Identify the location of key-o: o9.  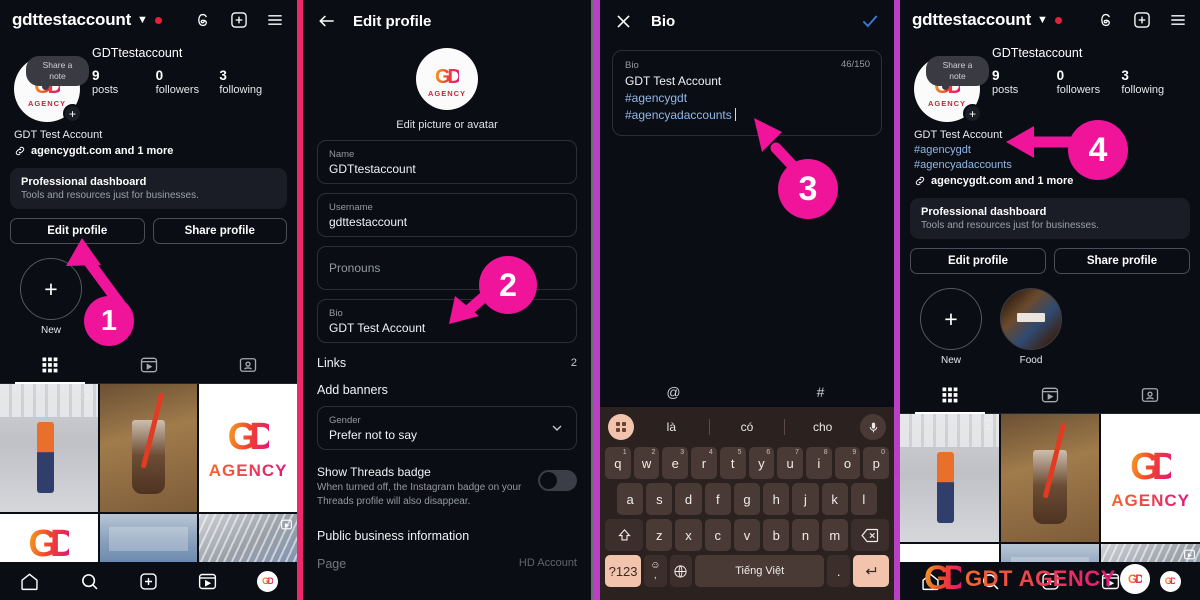
(847, 463).